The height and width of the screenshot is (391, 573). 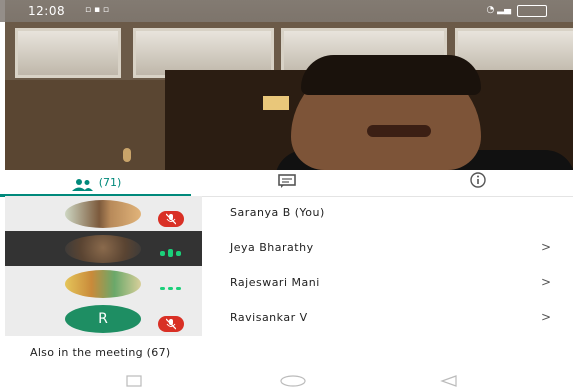 What do you see at coordinates (47, 11) in the screenshot?
I see `status-time: 12:08` at bounding box center [47, 11].